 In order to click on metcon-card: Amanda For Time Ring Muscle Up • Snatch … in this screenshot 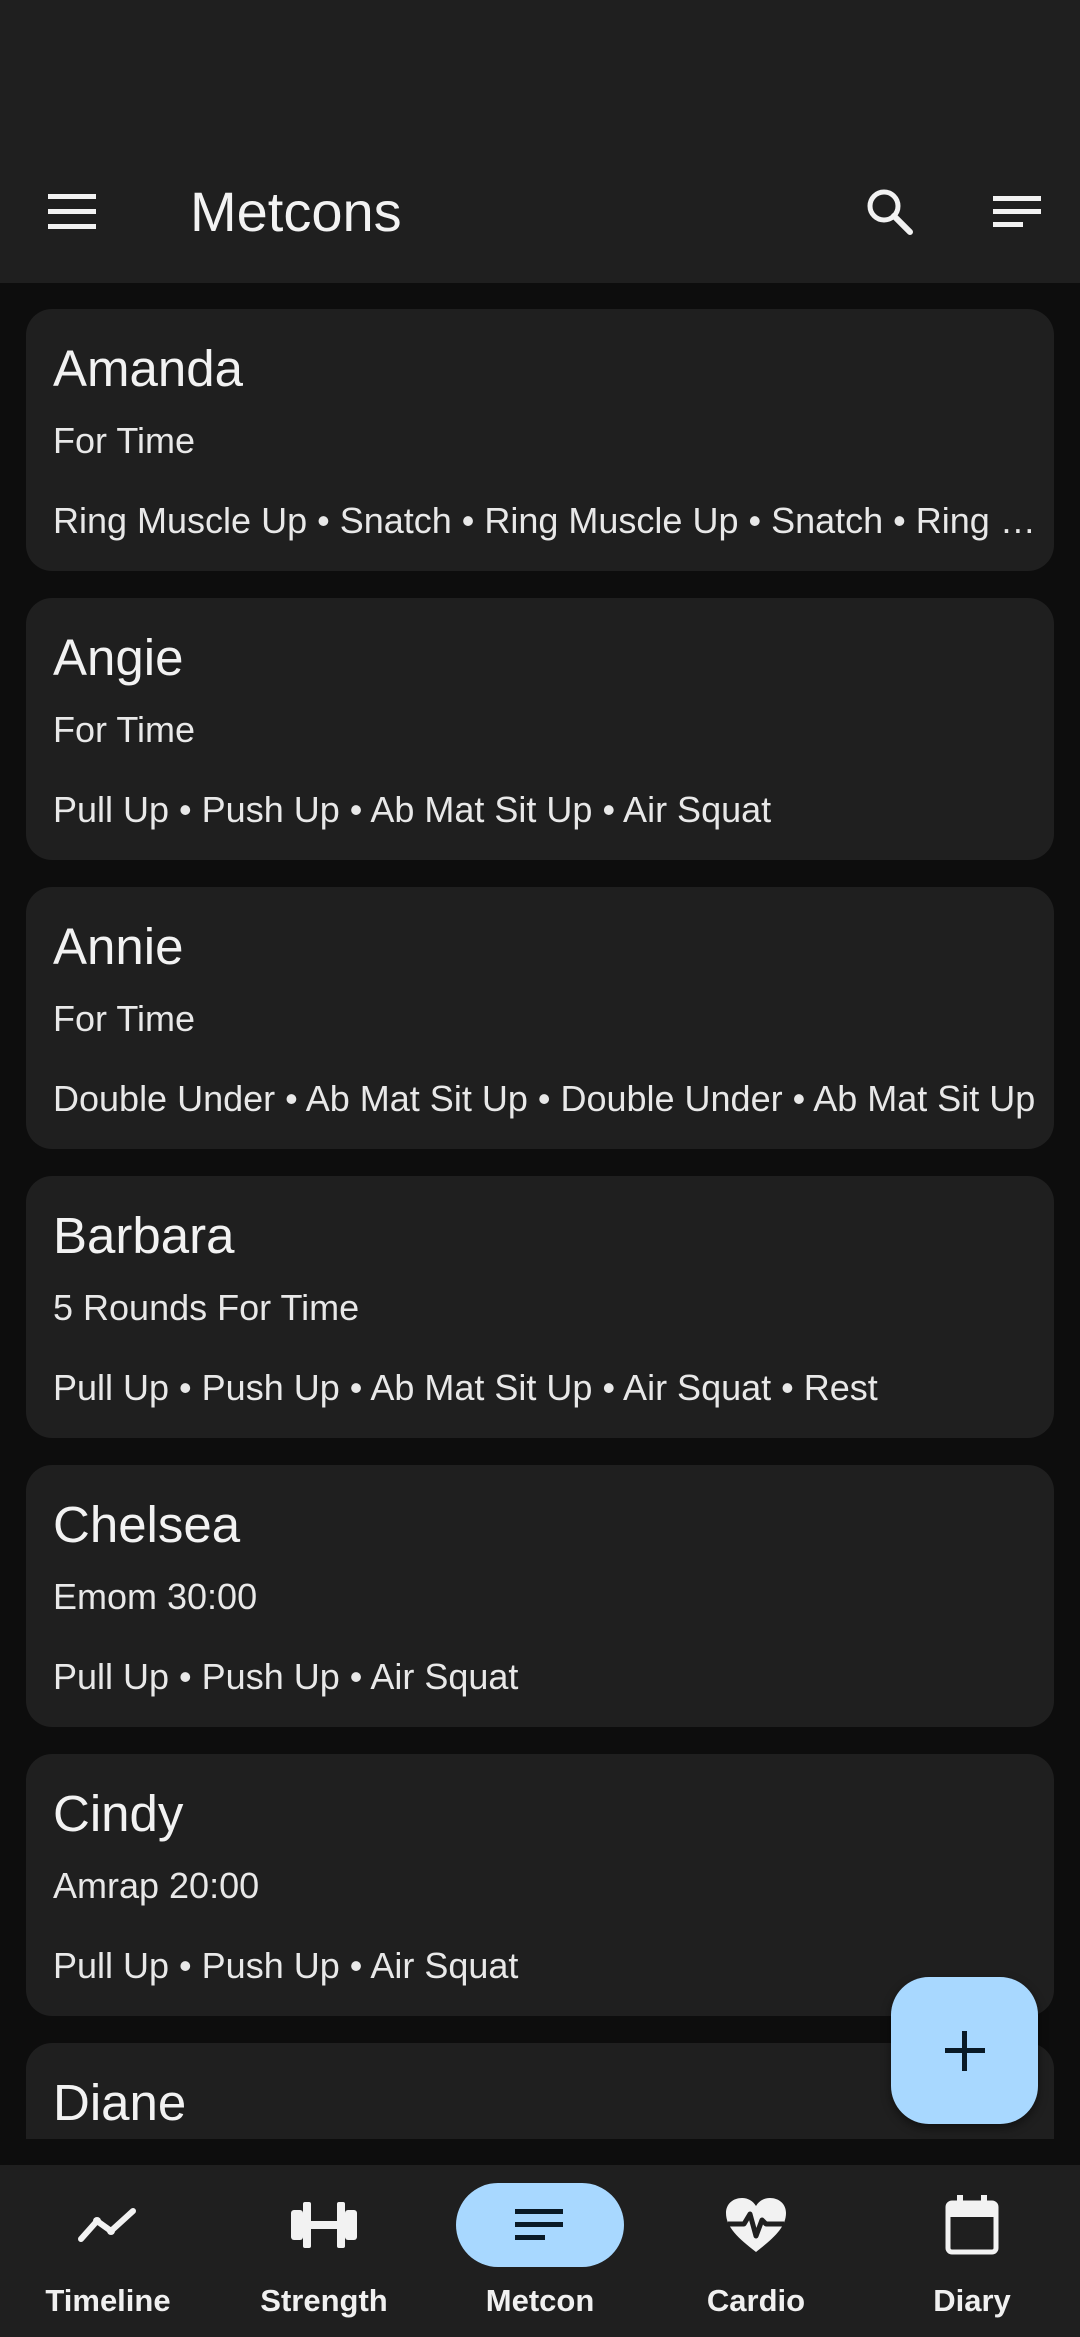, I will do `click(540, 440)`.